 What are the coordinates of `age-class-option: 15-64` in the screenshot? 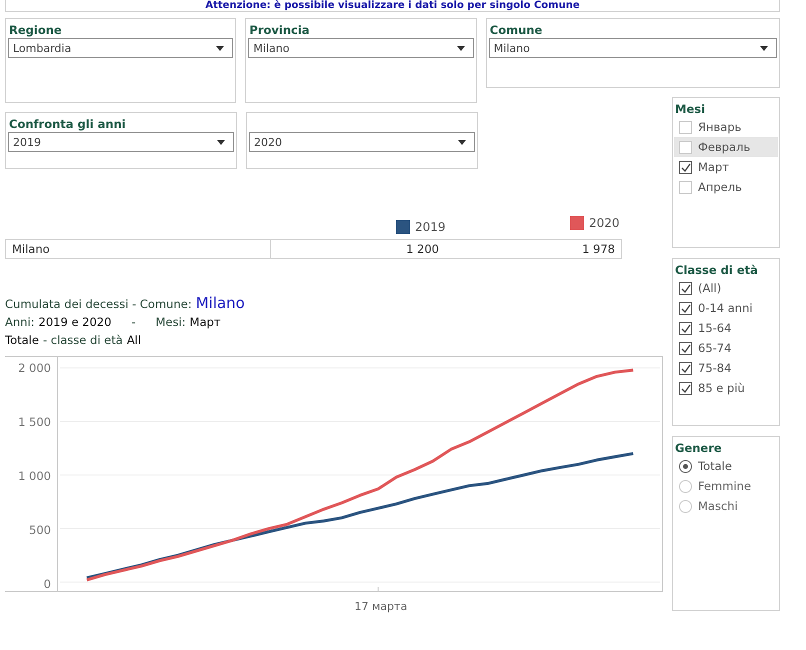 It's located at (726, 328).